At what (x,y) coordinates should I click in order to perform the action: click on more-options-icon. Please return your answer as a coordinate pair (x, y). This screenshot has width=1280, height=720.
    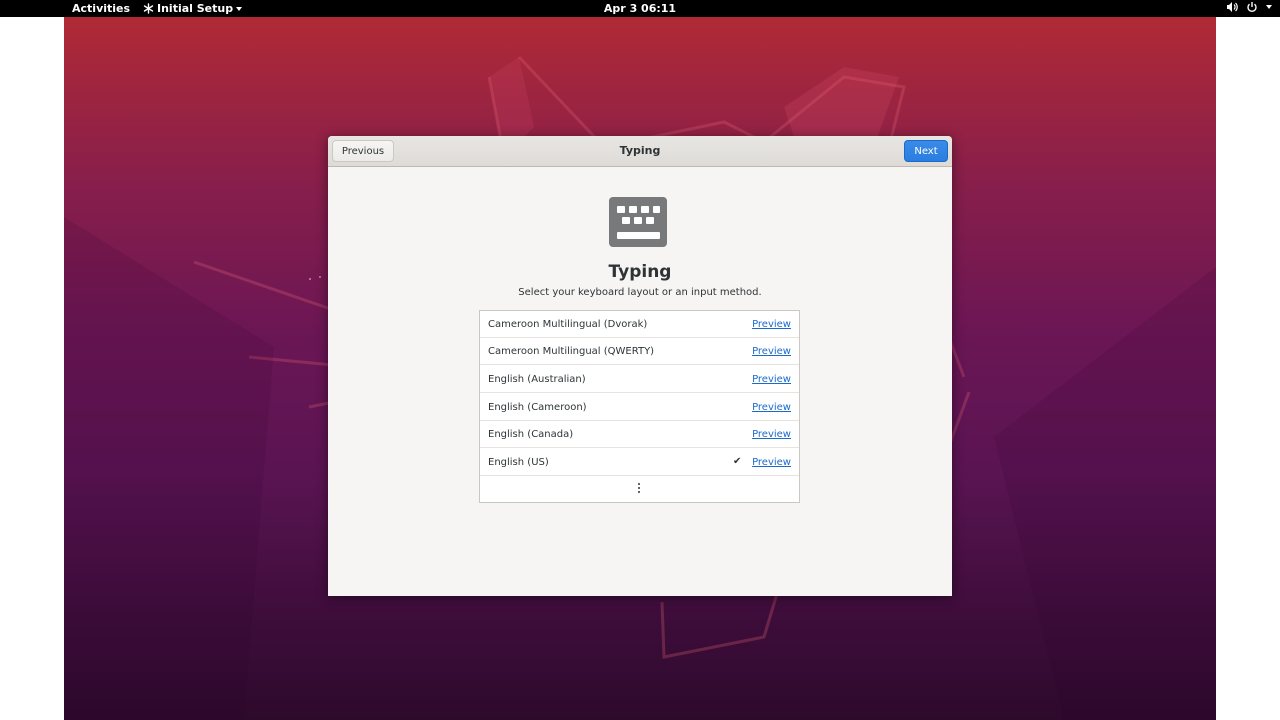
    Looking at the image, I should click on (639, 489).